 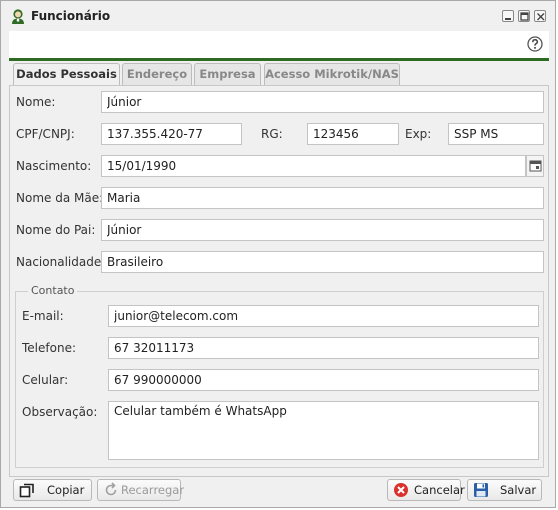 I want to click on copy-icon, so click(x=26, y=490).